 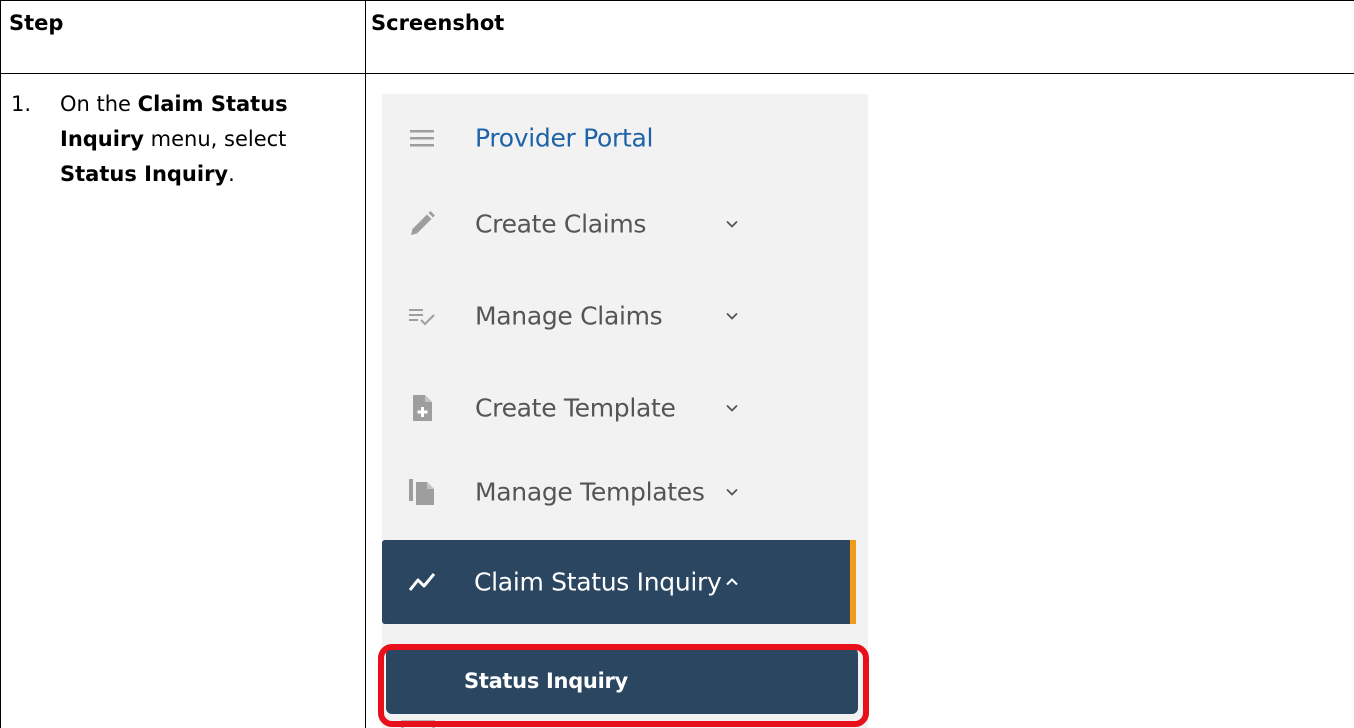 I want to click on pencil-icon, so click(x=423, y=223).